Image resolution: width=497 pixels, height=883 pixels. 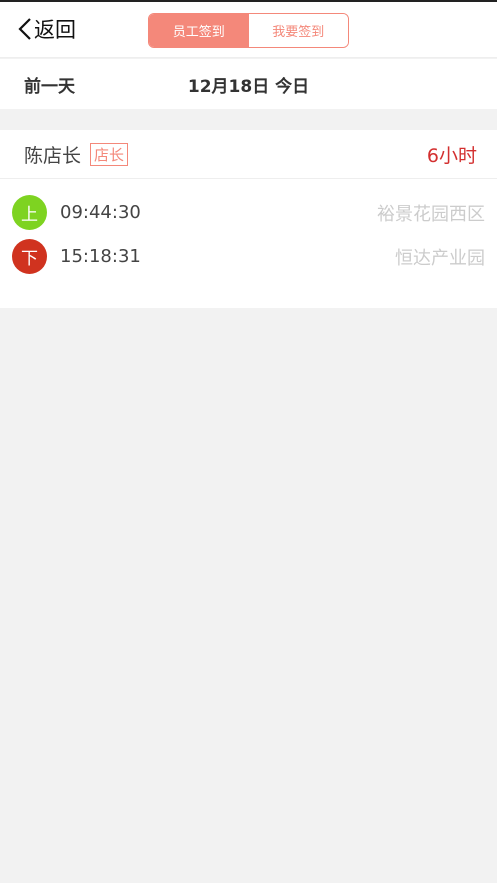 I want to click on previous-day-button: 前一天, so click(x=49, y=84).